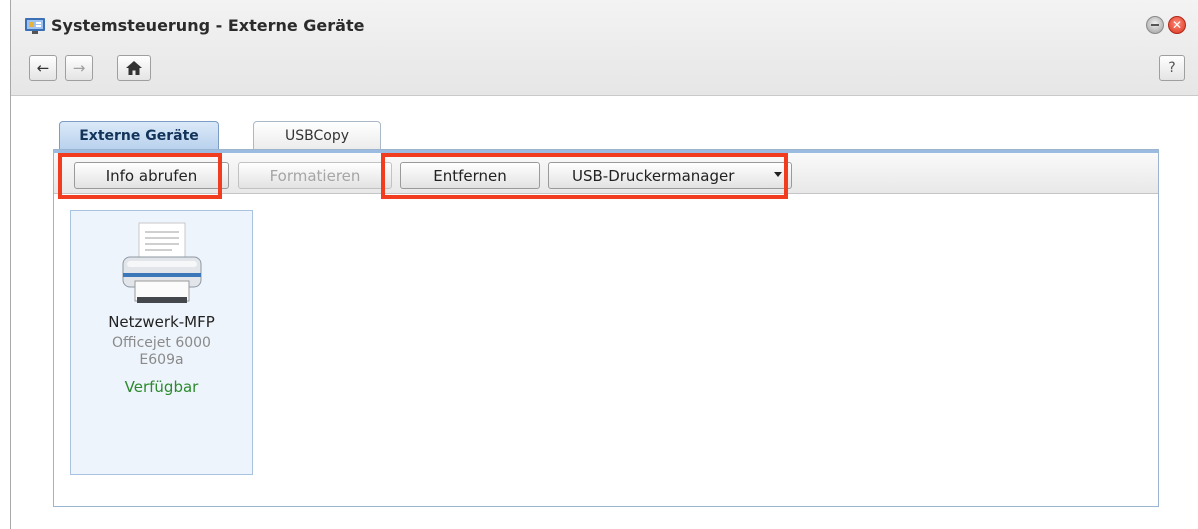 The image size is (1198, 529). I want to click on usb-printer-manager-dropdown: USB-Druckermanager, so click(670, 175).